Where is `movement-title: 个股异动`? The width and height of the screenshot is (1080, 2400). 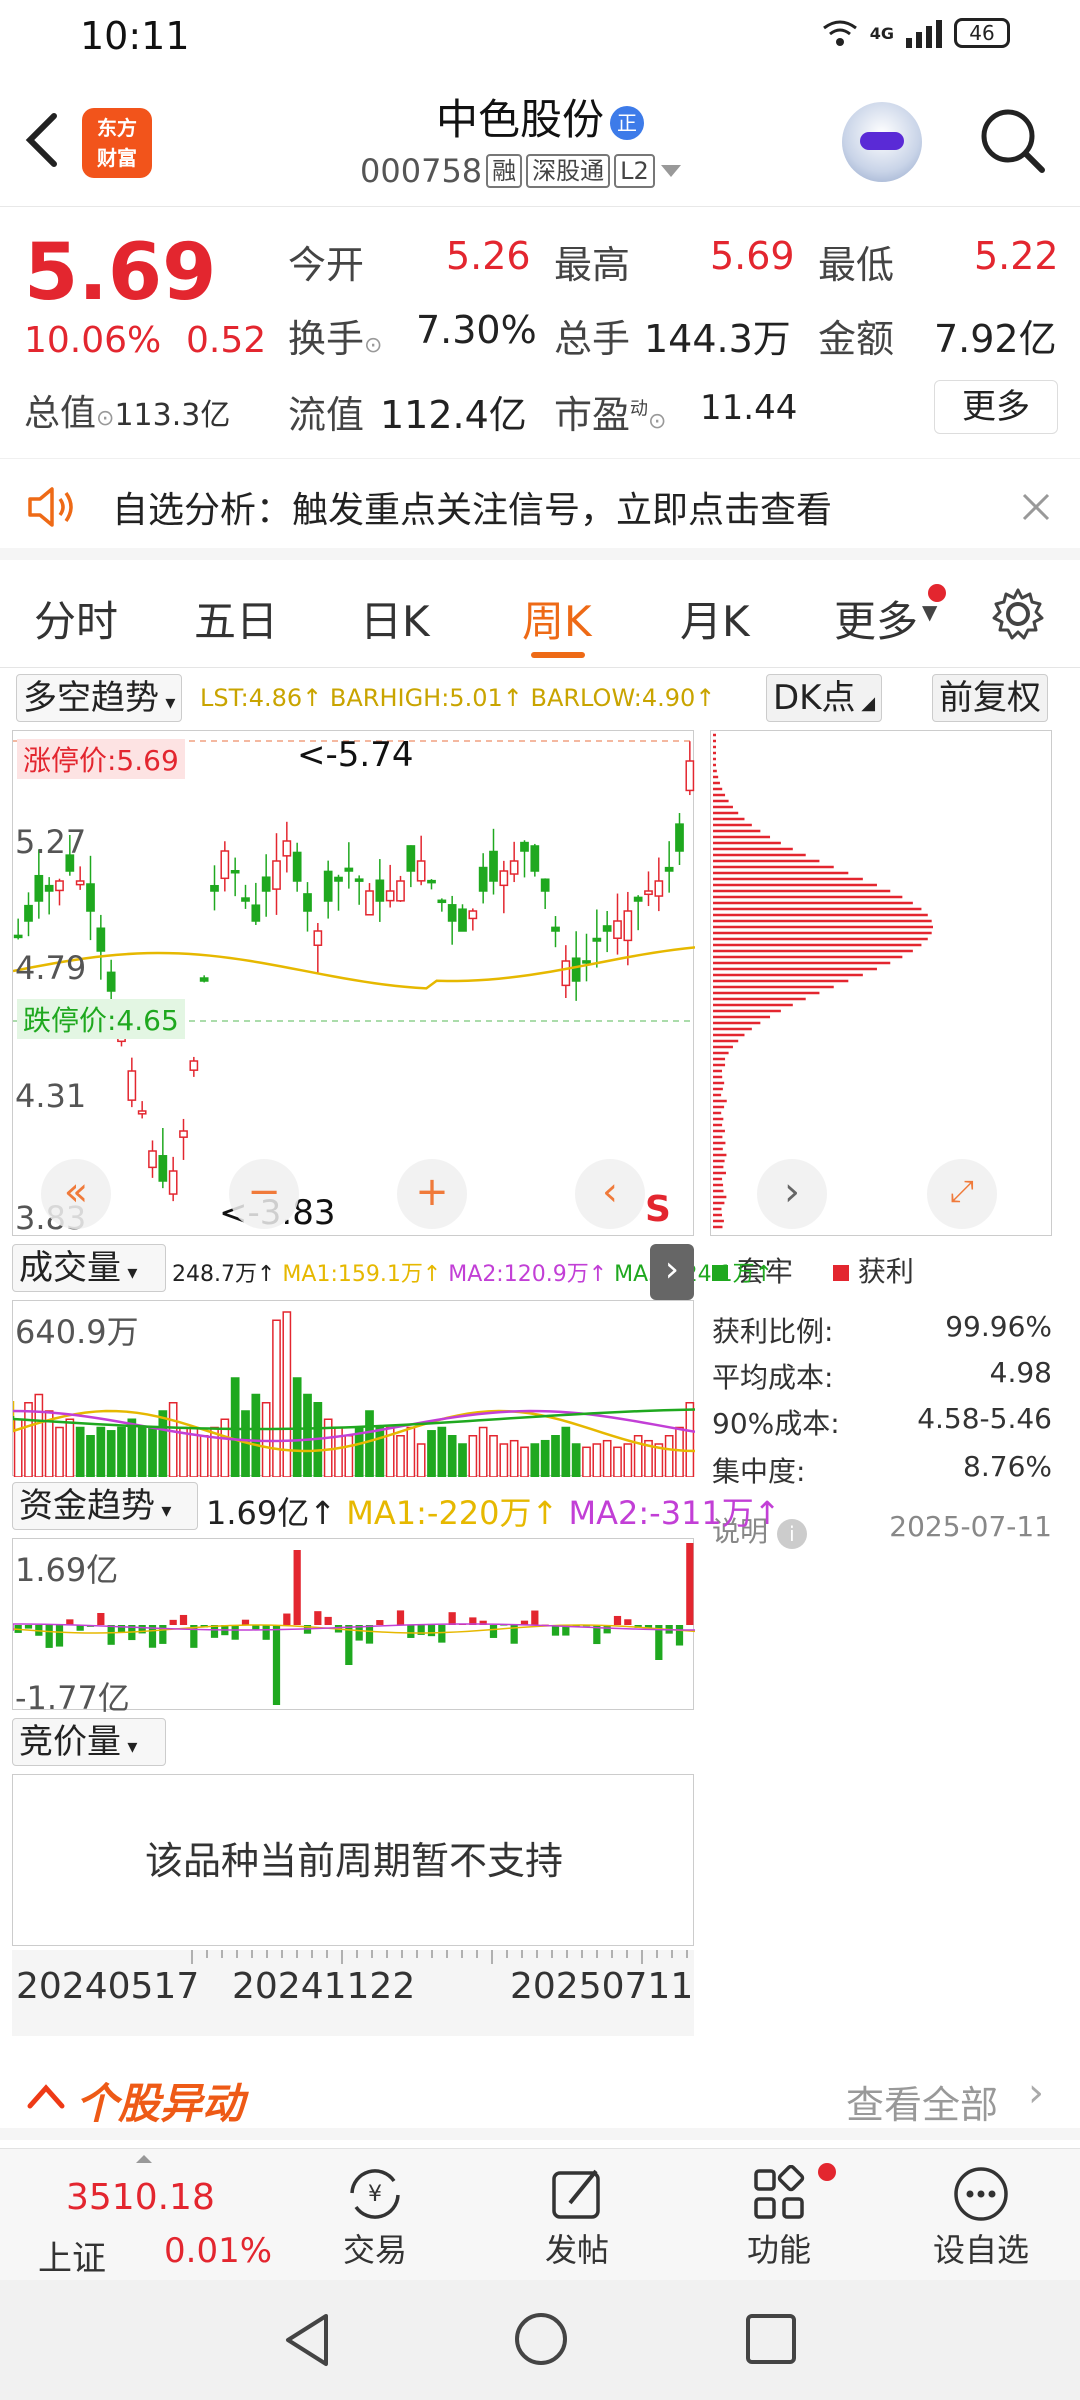
movement-title: 个股异动 is located at coordinates (160, 2103).